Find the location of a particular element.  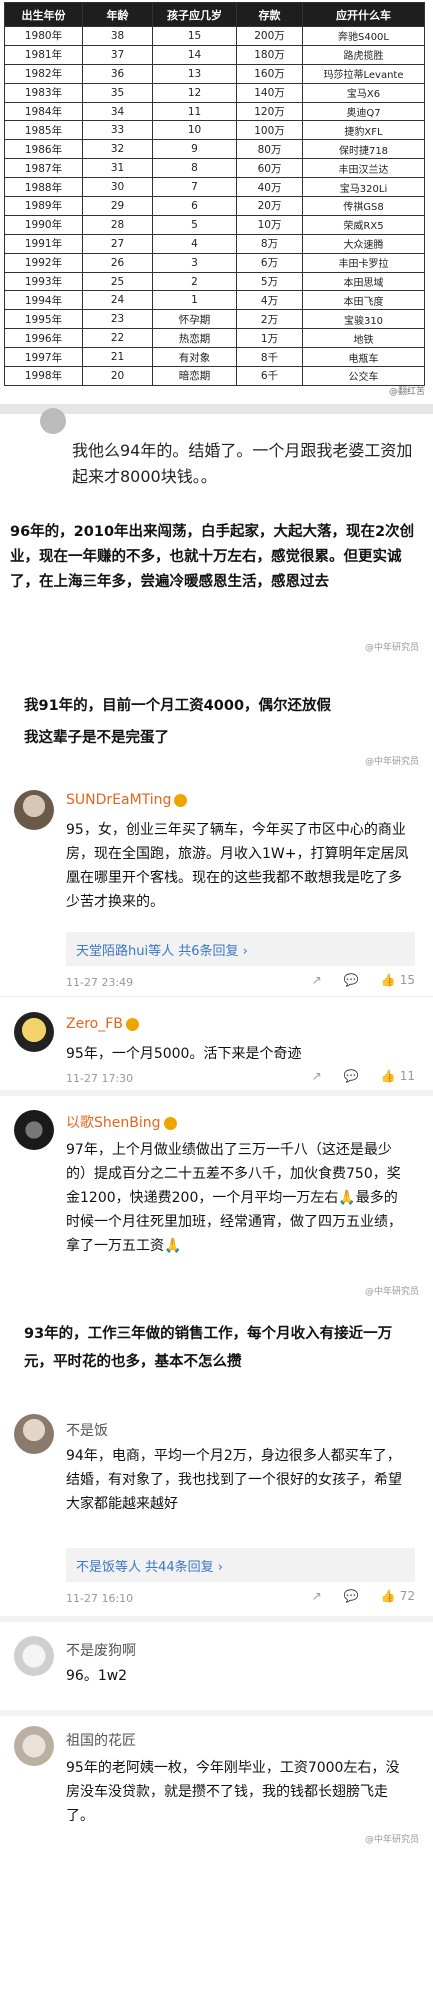

table-row: 1987年 31 8 60万 丰田汉兰达 is located at coordinates (214, 168).